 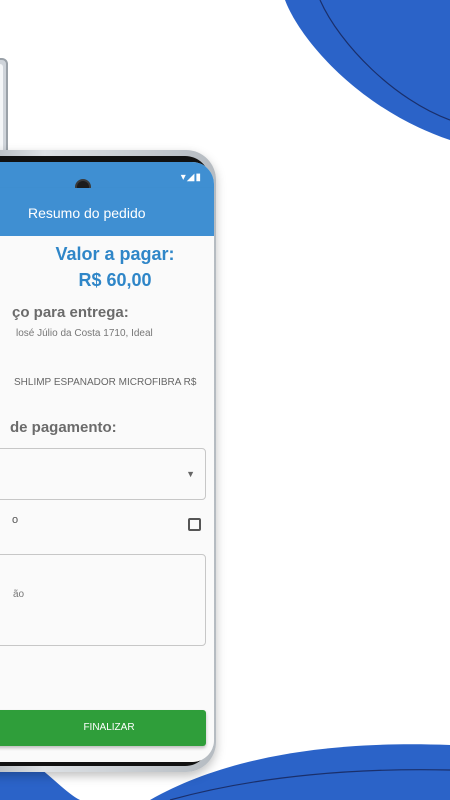 What do you see at coordinates (115, 280) in the screenshot?
I see `amount-value: R$ 60,00` at bounding box center [115, 280].